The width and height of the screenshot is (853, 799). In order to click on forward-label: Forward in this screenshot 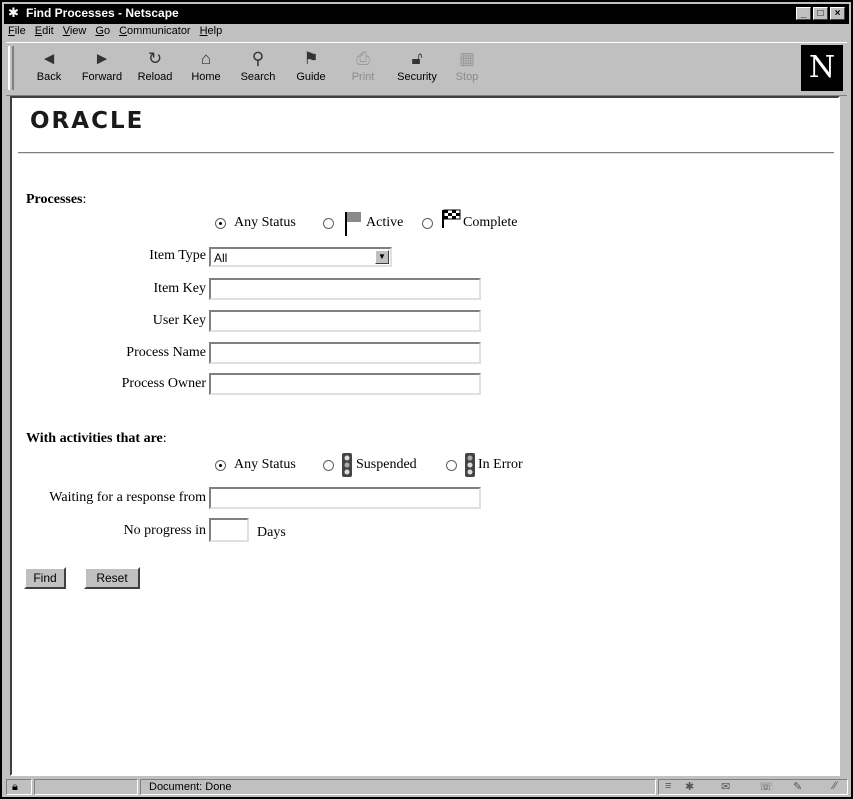, I will do `click(102, 77)`.